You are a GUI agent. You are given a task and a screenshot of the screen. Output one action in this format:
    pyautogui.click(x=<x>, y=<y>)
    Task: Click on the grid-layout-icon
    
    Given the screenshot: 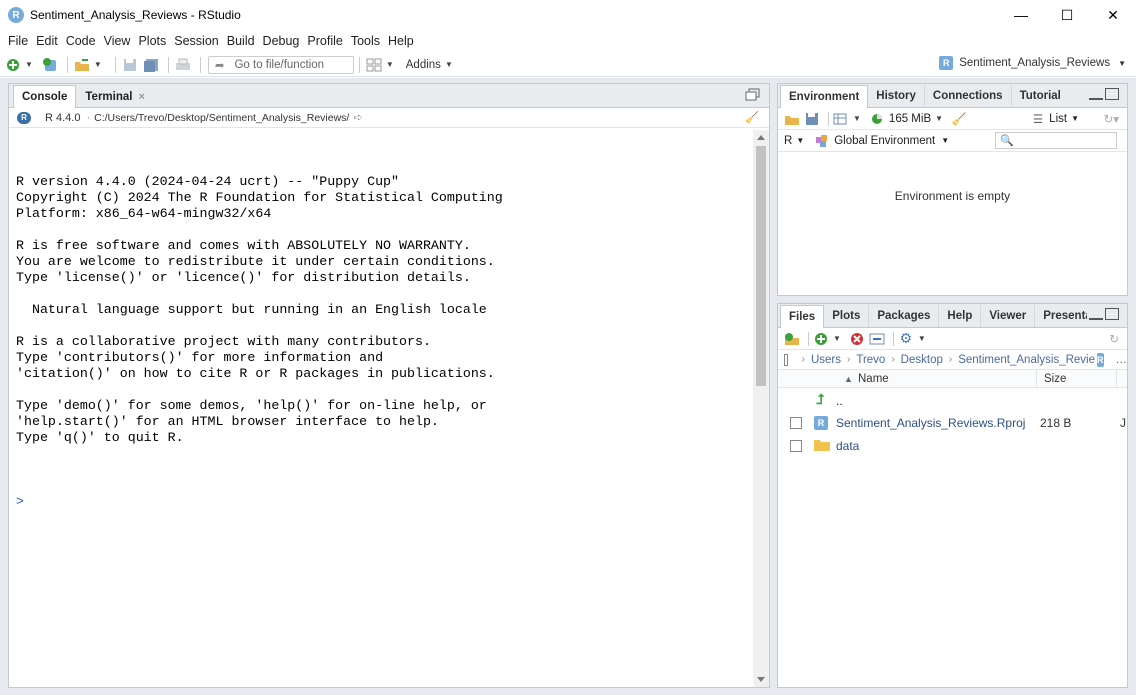 What is the action you would take?
    pyautogui.click(x=374, y=65)
    